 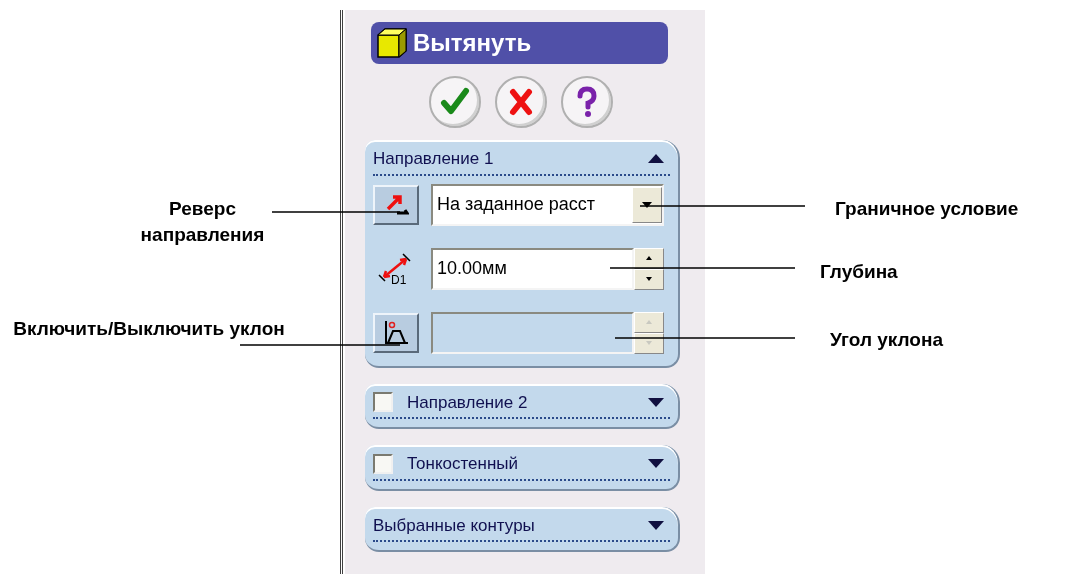 I want to click on draft-toggle-button, so click(x=396, y=332).